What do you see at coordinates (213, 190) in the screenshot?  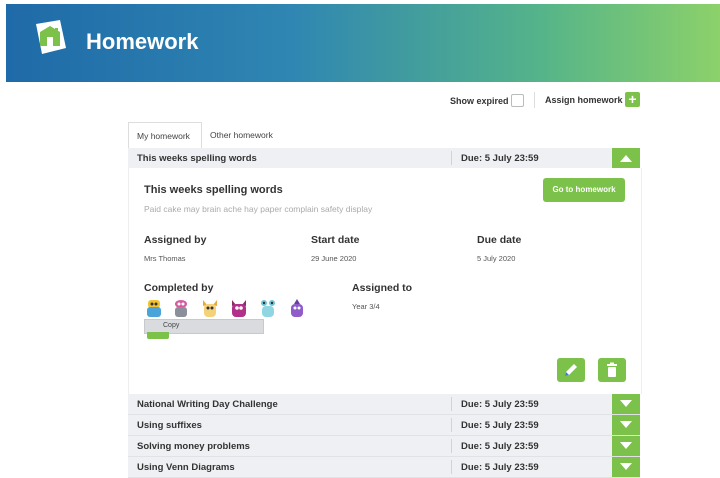 I see `detail-title: This weeks spelling words` at bounding box center [213, 190].